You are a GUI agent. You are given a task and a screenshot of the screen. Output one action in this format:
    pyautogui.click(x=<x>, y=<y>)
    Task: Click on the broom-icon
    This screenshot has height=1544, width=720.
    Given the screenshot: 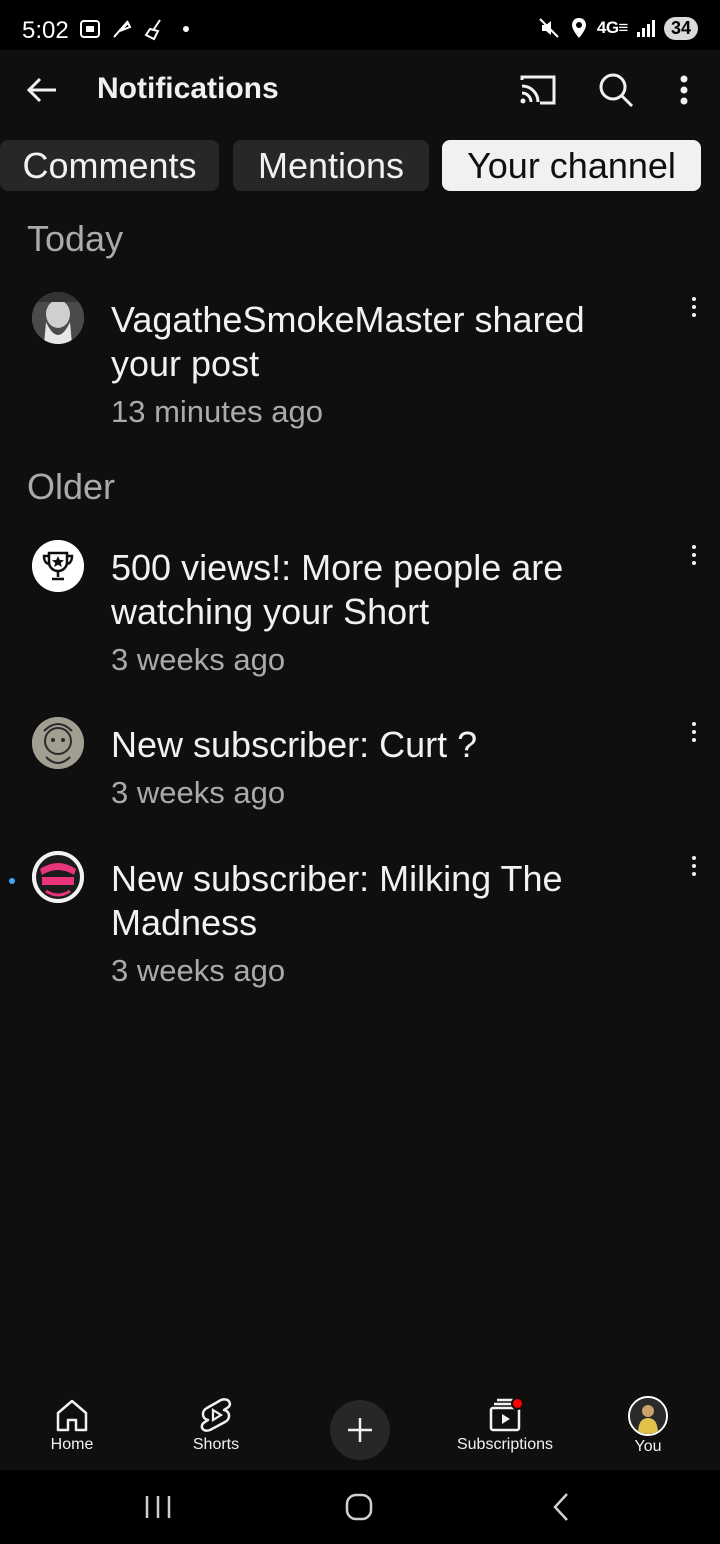 What is the action you would take?
    pyautogui.click(x=152, y=30)
    